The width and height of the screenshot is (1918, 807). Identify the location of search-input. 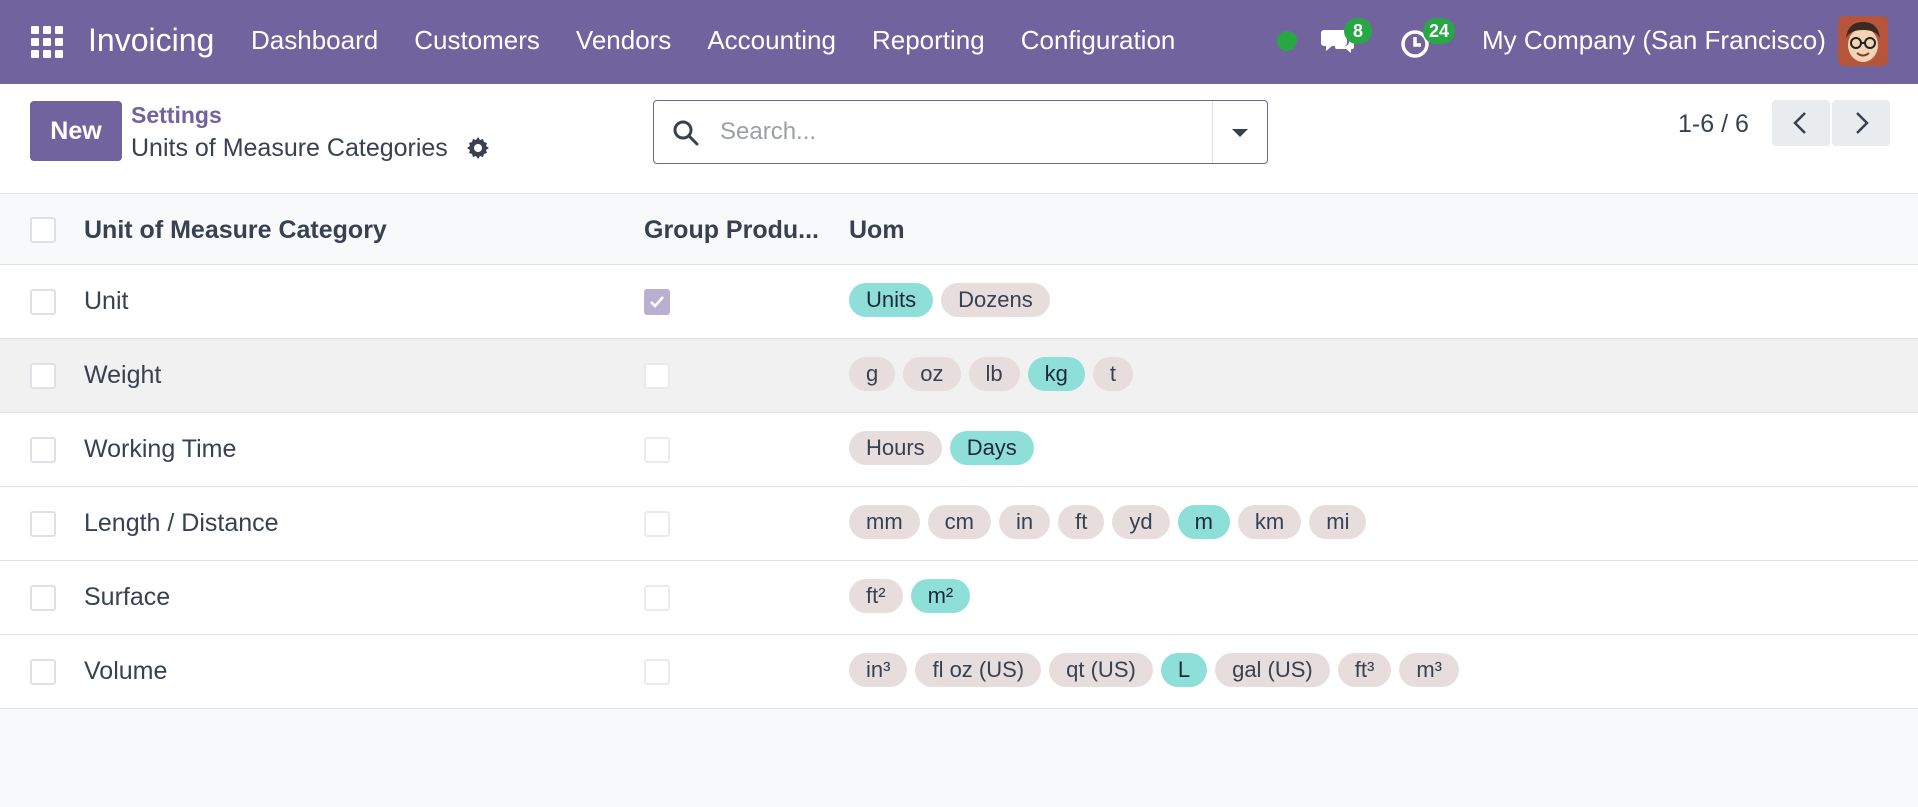
(960, 132).